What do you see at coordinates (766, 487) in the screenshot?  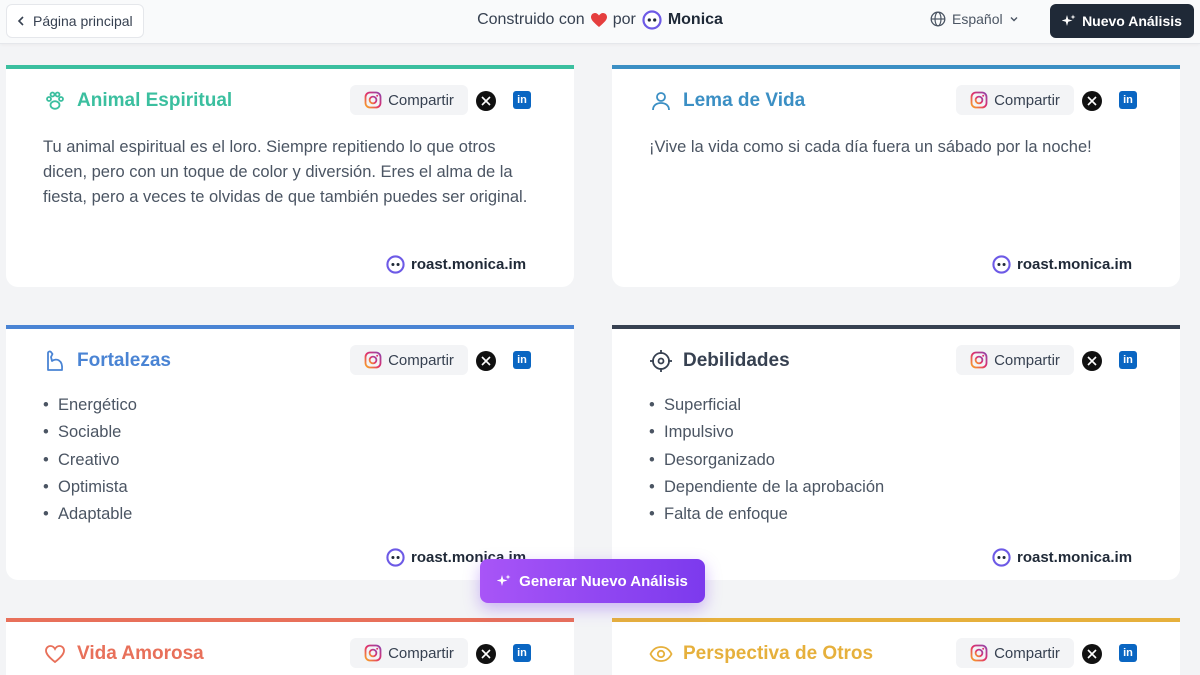 I see `list-item: Dependiente de la aprobación` at bounding box center [766, 487].